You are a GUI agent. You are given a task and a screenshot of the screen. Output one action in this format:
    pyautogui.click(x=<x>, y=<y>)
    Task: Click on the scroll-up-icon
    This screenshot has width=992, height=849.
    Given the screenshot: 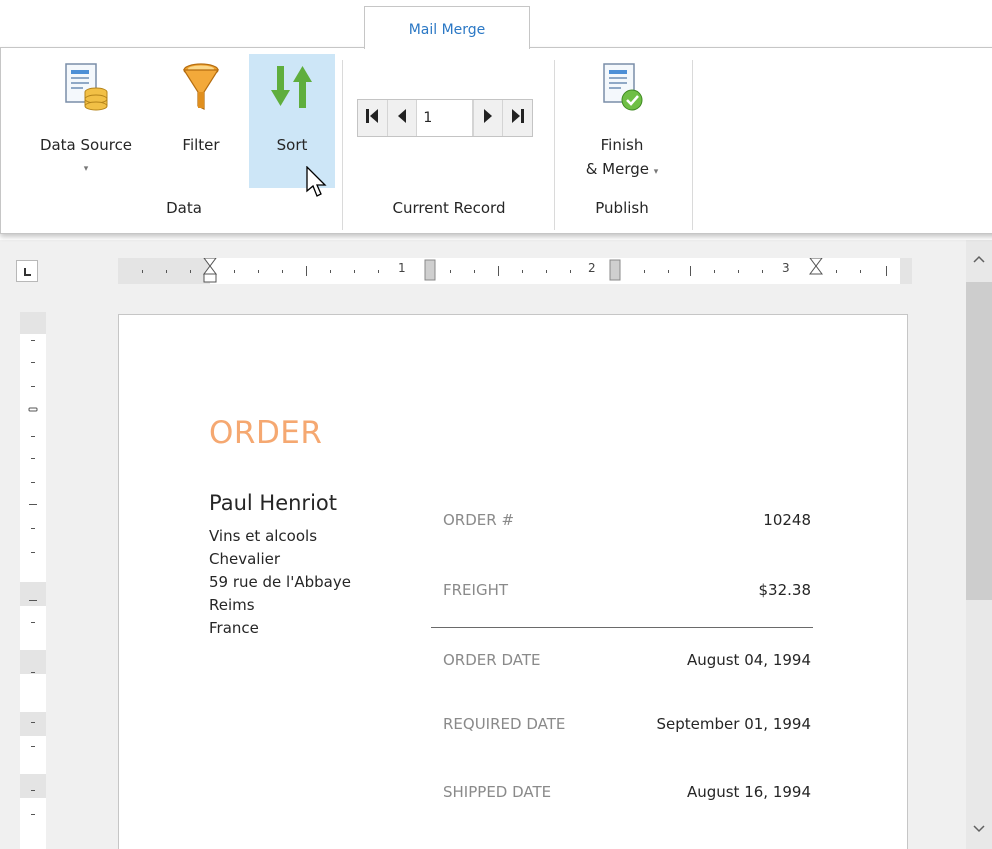 What is the action you would take?
    pyautogui.click(x=979, y=259)
    